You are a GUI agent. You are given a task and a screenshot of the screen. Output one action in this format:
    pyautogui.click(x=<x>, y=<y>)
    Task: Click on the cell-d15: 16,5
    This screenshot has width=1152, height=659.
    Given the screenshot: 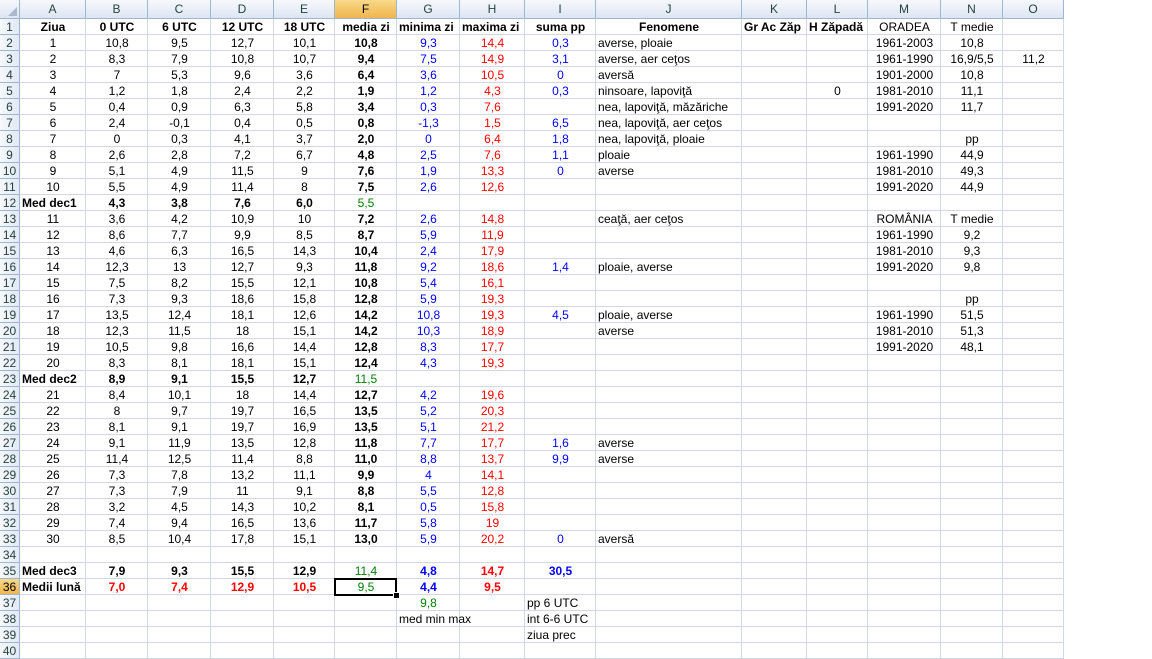 What is the action you would take?
    pyautogui.click(x=242, y=251)
    